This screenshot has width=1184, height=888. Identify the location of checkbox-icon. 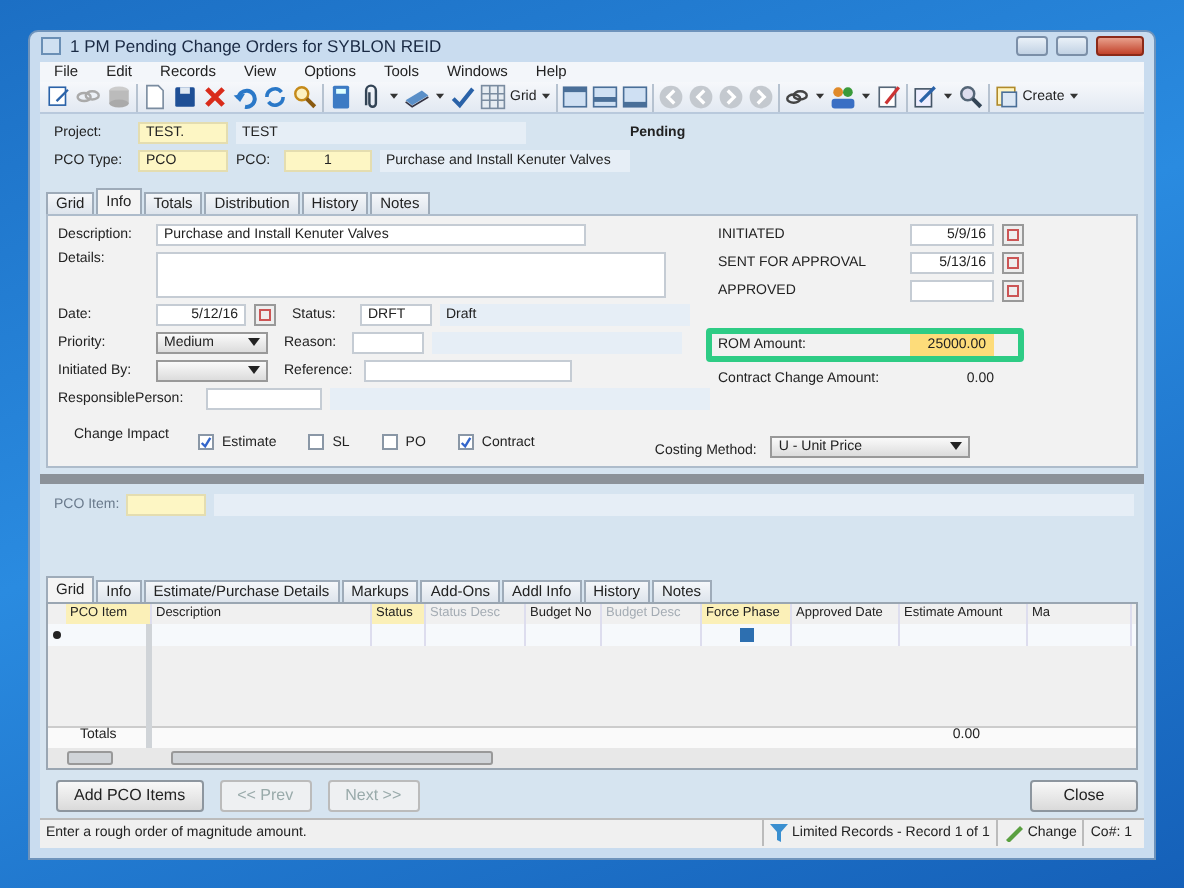
(746, 634).